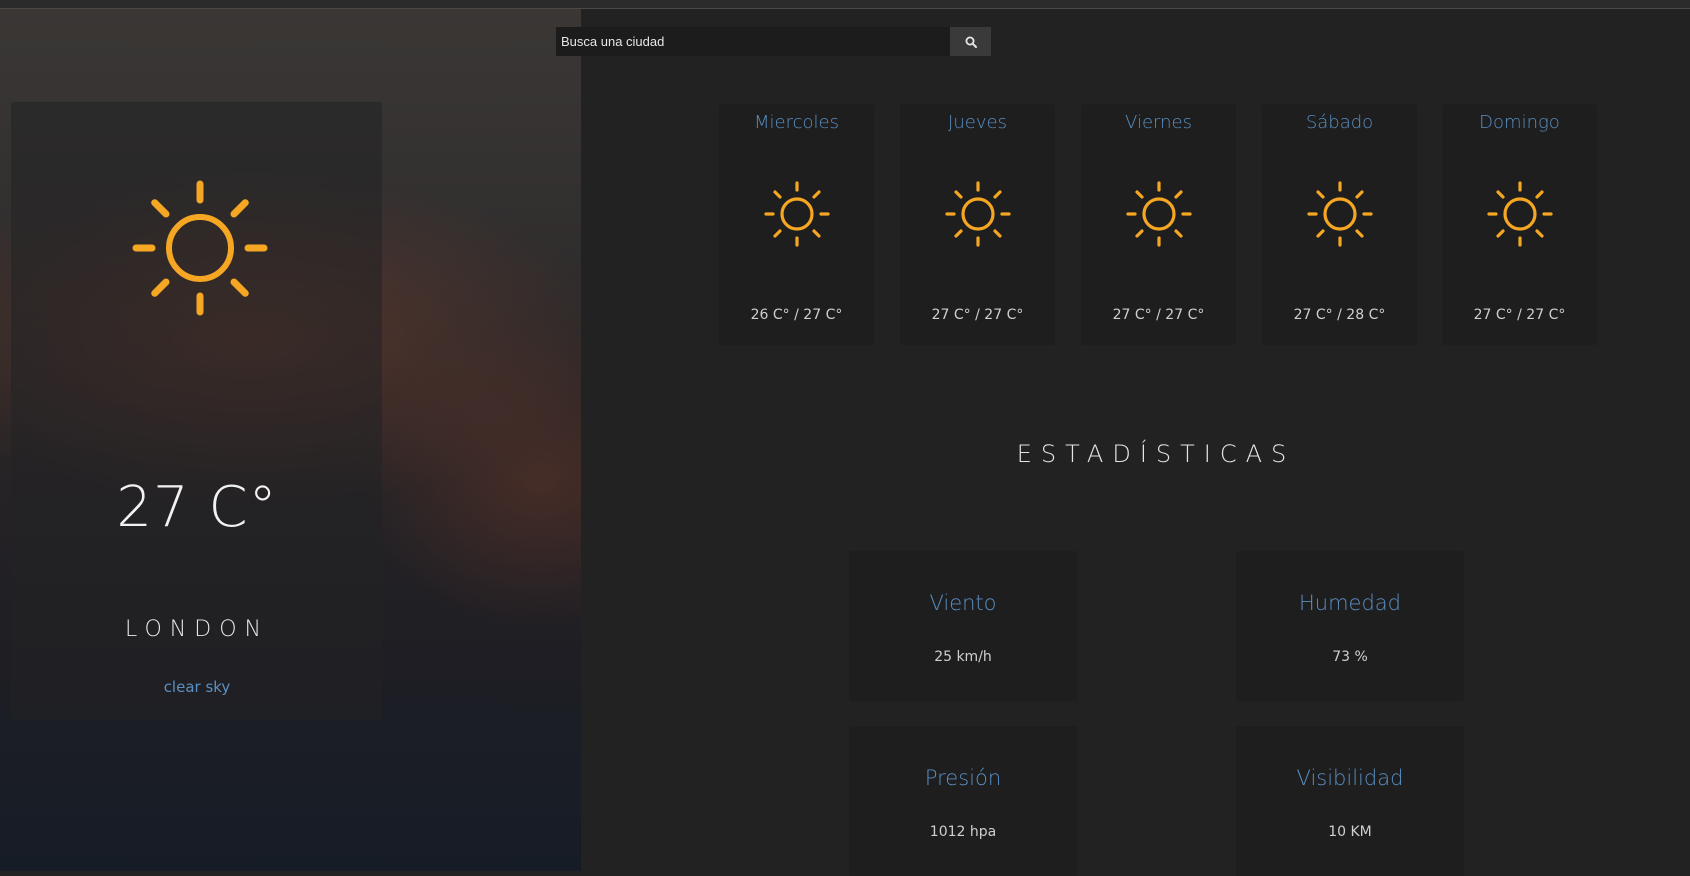 The image size is (1690, 876). I want to click on stat-value: 10 KM, so click(1350, 832).